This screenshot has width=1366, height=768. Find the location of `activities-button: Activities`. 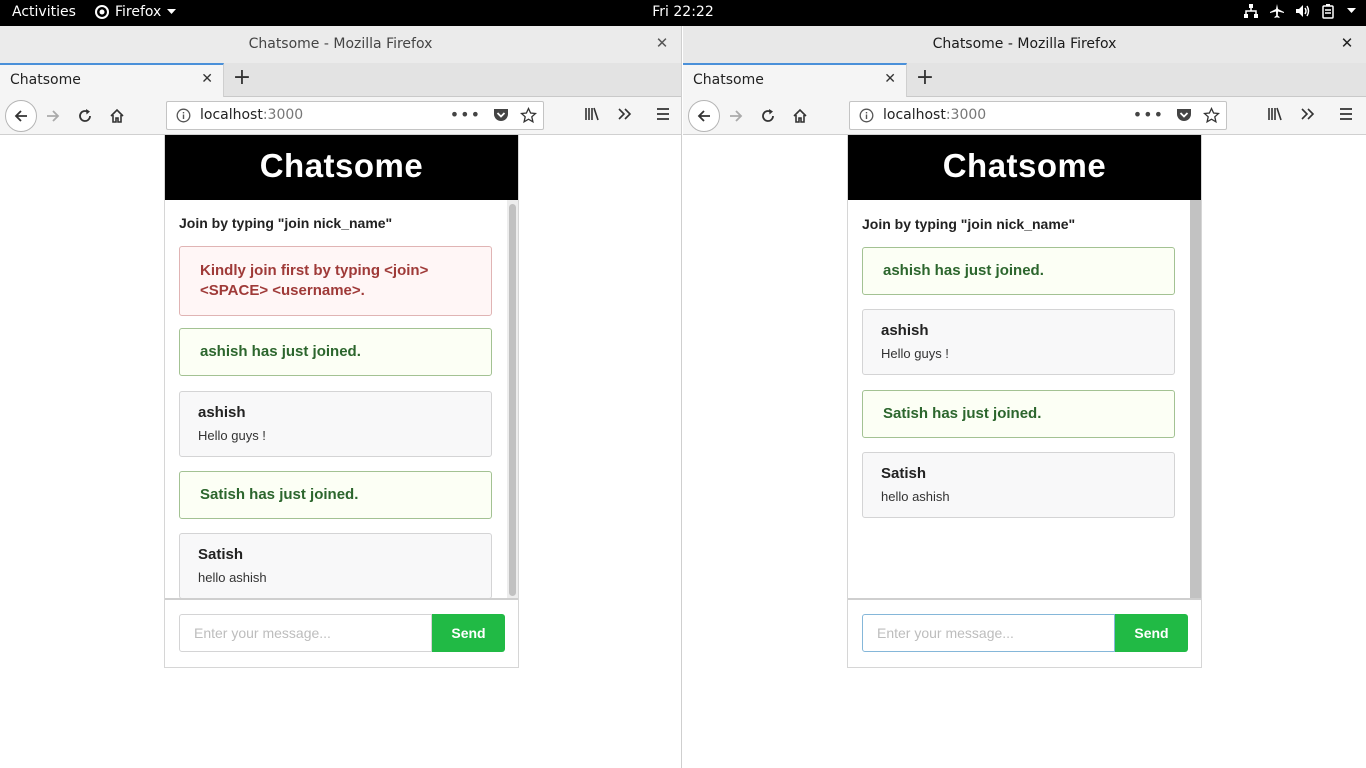

activities-button: Activities is located at coordinates (44, 12).